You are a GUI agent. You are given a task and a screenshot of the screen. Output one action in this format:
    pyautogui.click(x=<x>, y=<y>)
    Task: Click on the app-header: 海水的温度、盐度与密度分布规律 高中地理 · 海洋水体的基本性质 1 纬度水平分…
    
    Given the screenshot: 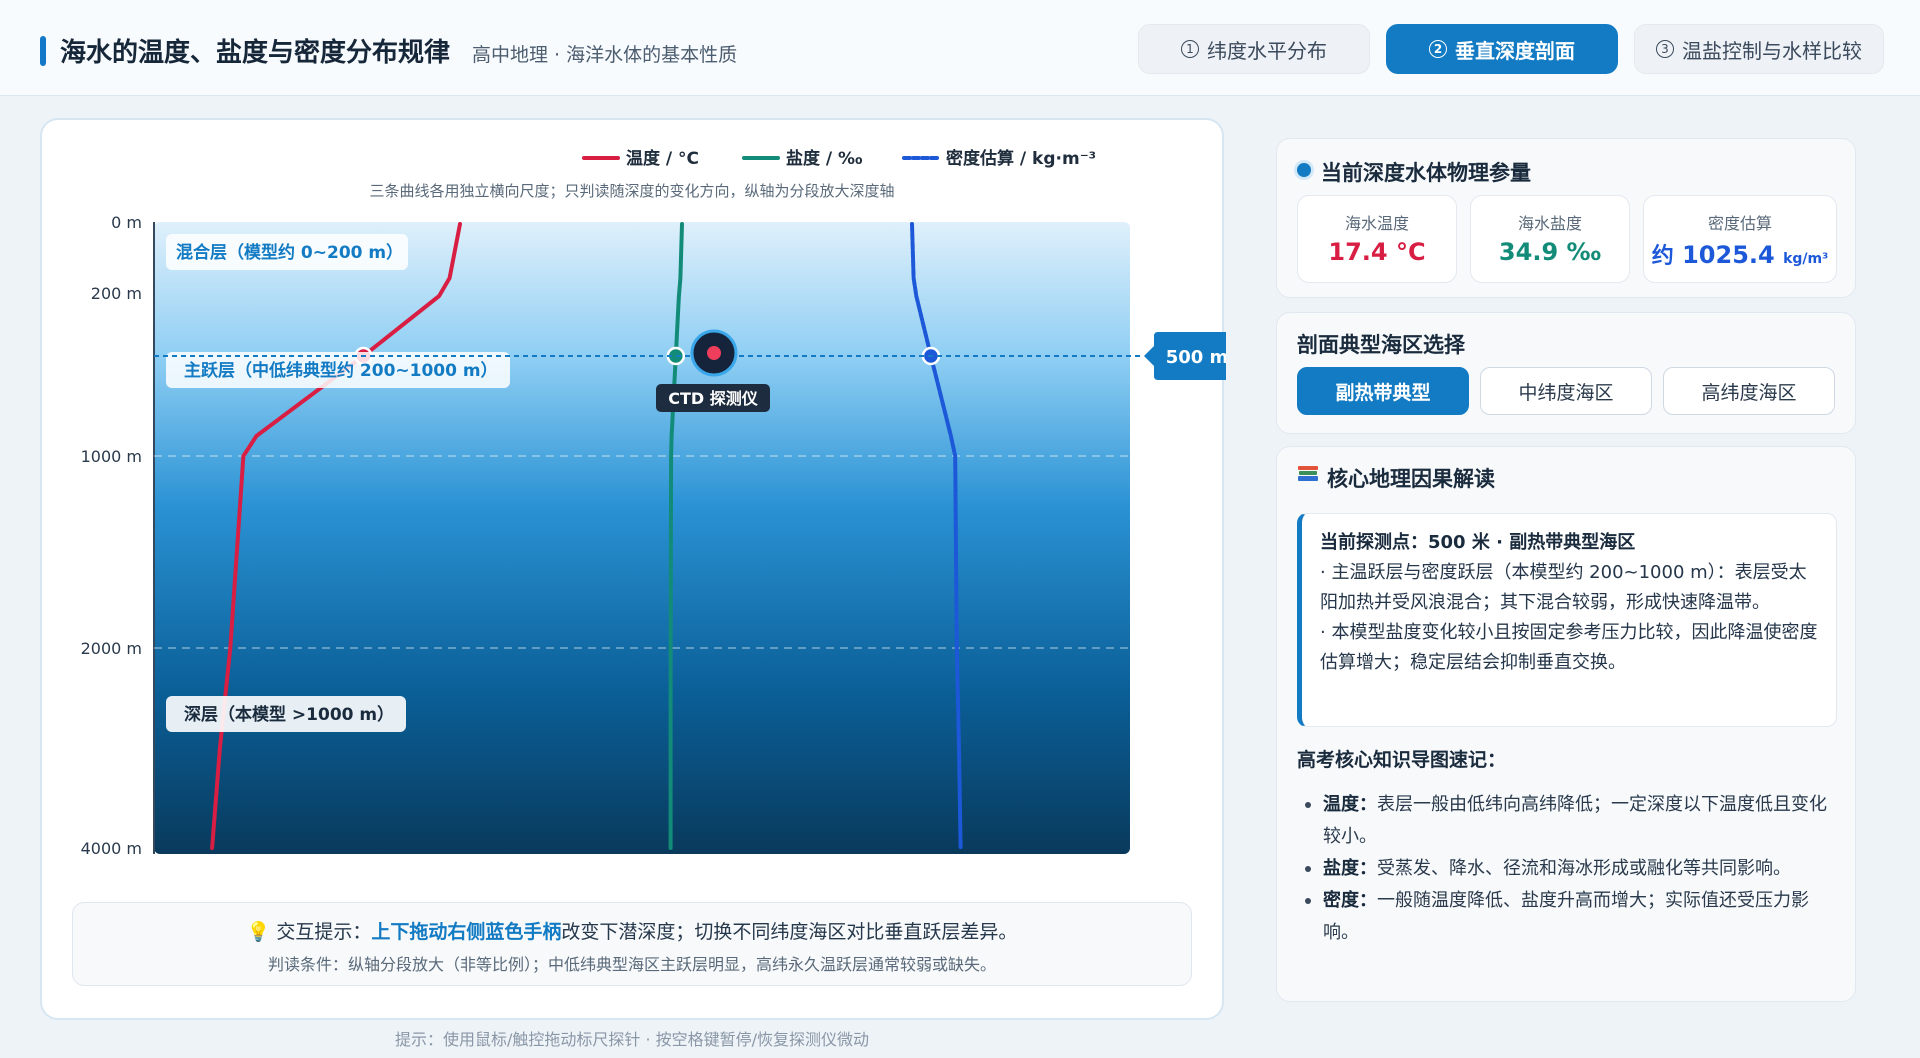 What is the action you would take?
    pyautogui.click(x=960, y=48)
    